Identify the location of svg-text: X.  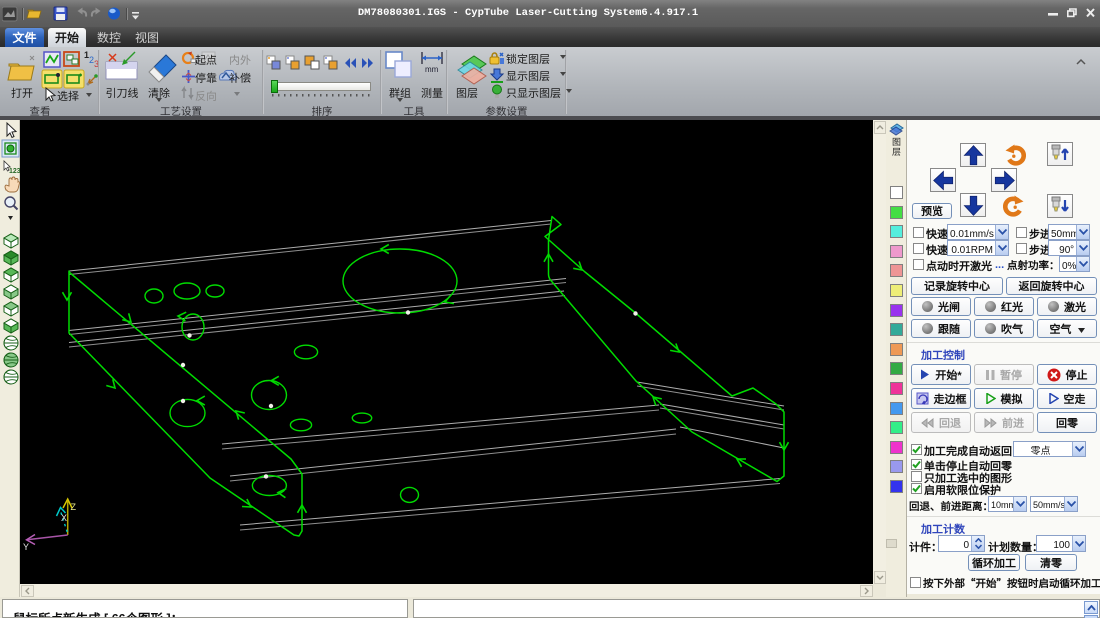
(64, 518).